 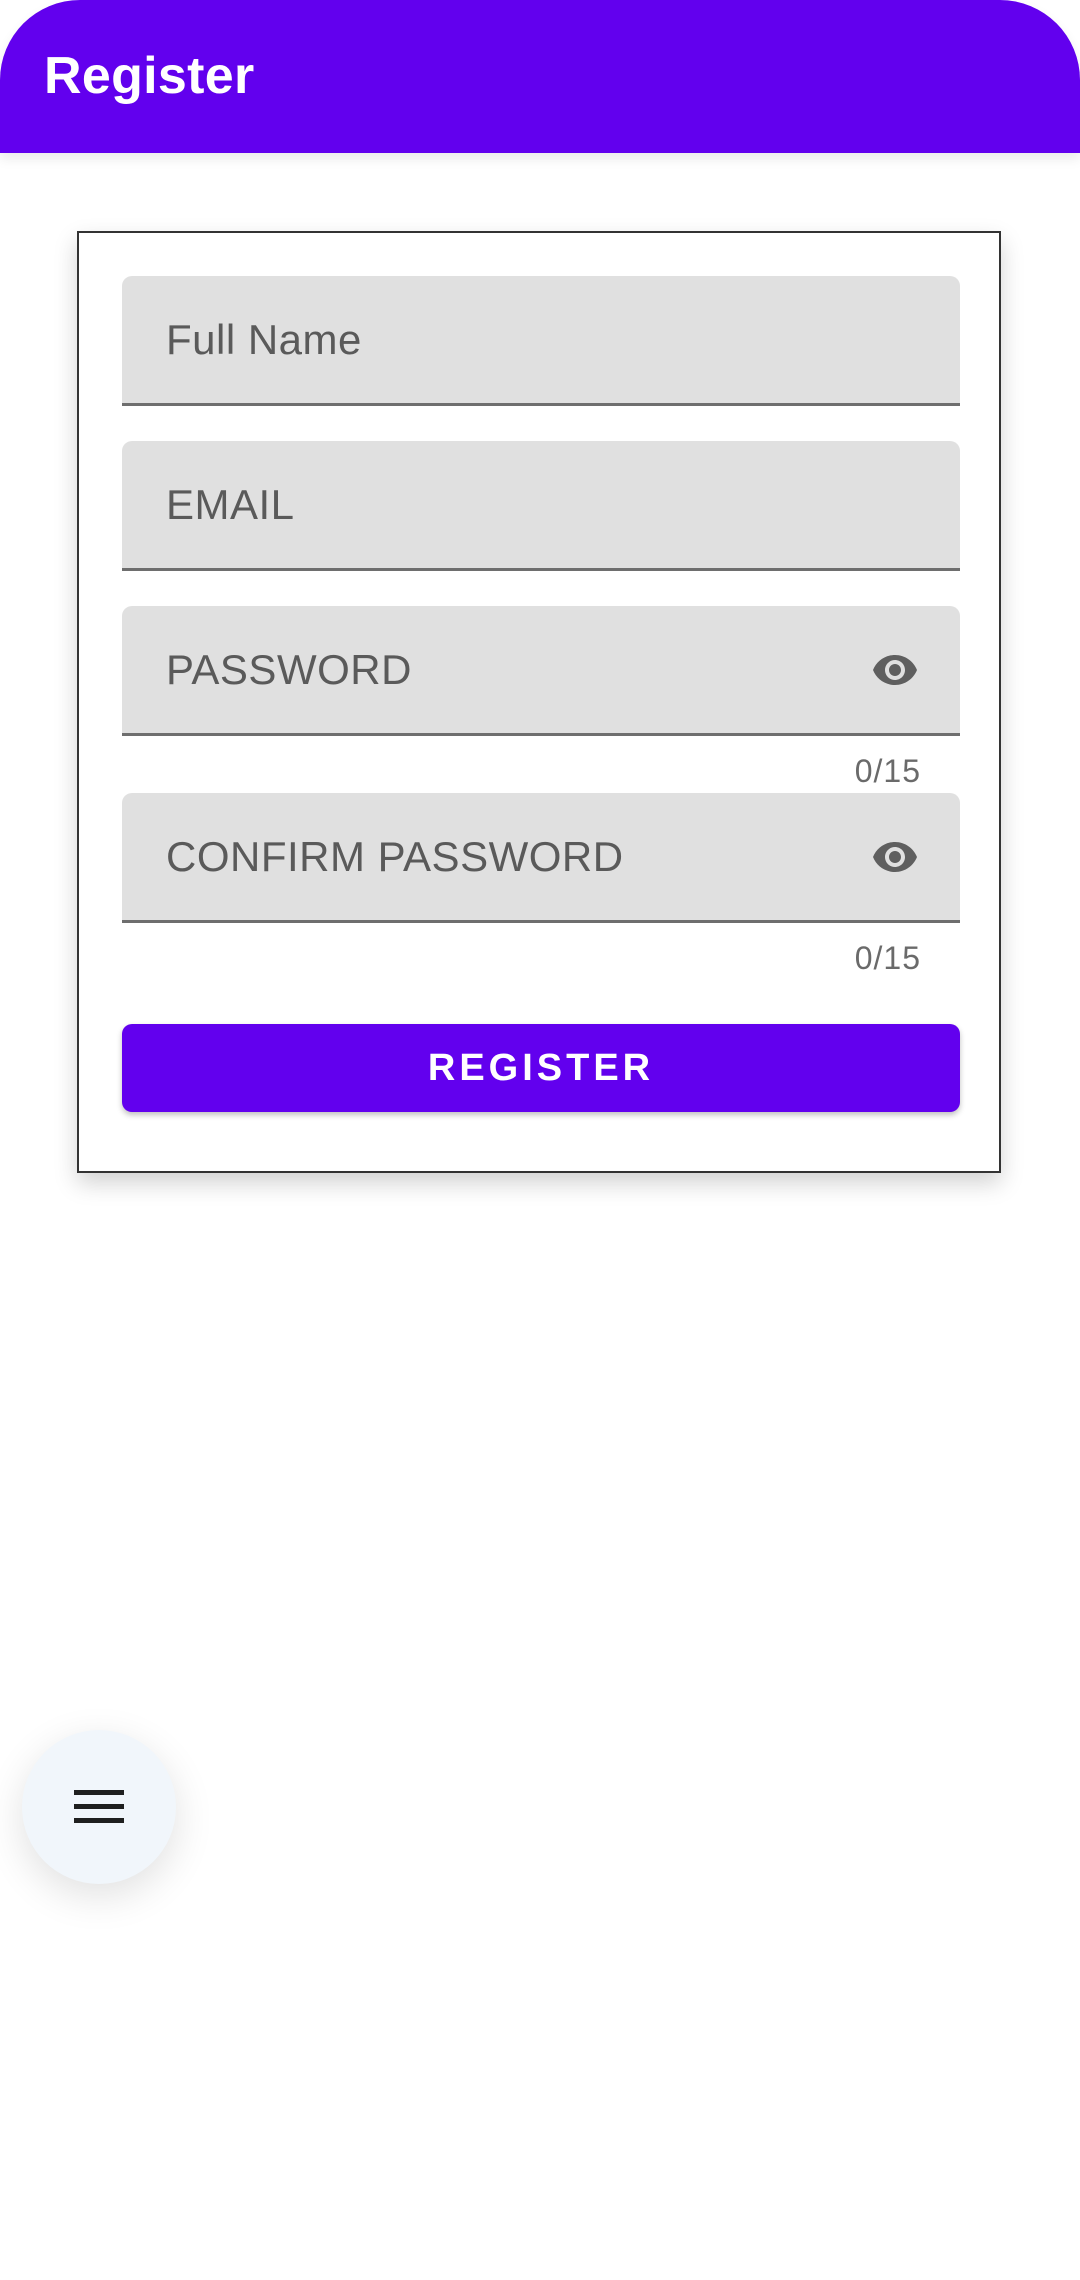 I want to click on page-title: Register, so click(x=149, y=76).